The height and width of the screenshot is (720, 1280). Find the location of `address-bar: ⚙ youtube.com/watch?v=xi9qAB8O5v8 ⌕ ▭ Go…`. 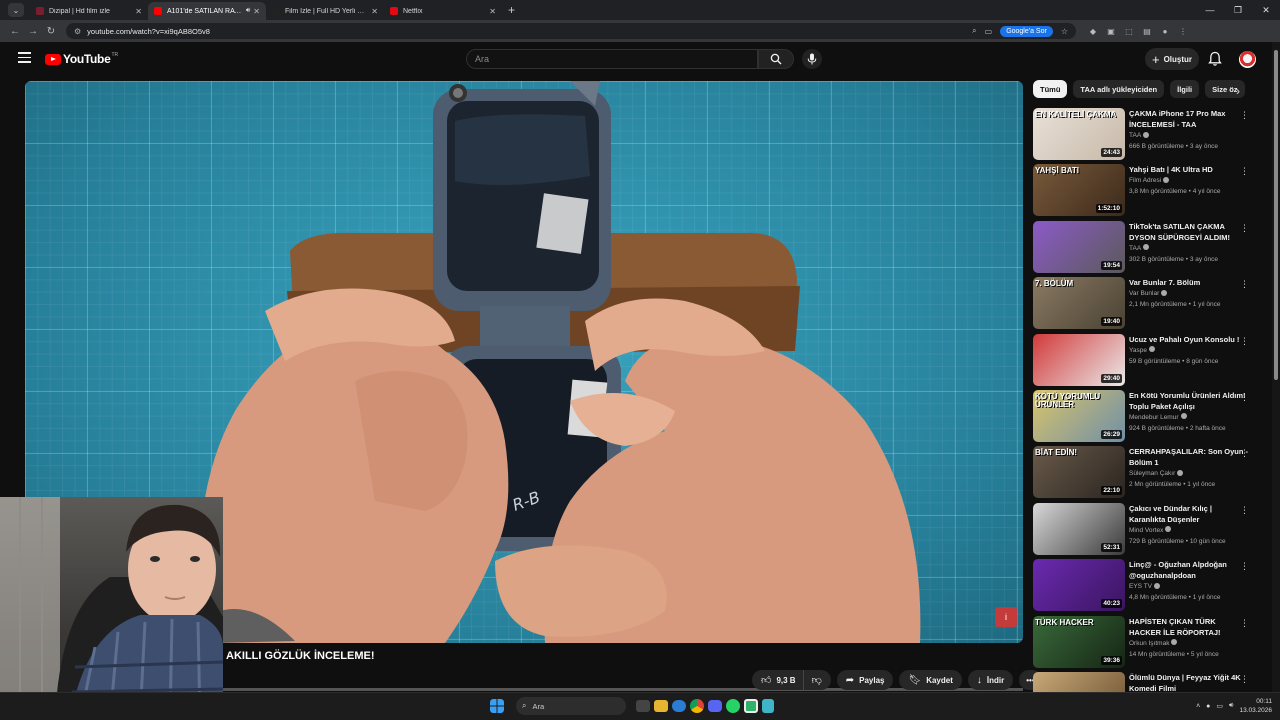

address-bar: ⚙ youtube.com/watch?v=xi9qAB8O5v8 ⌕ ▭ Go… is located at coordinates (571, 31).